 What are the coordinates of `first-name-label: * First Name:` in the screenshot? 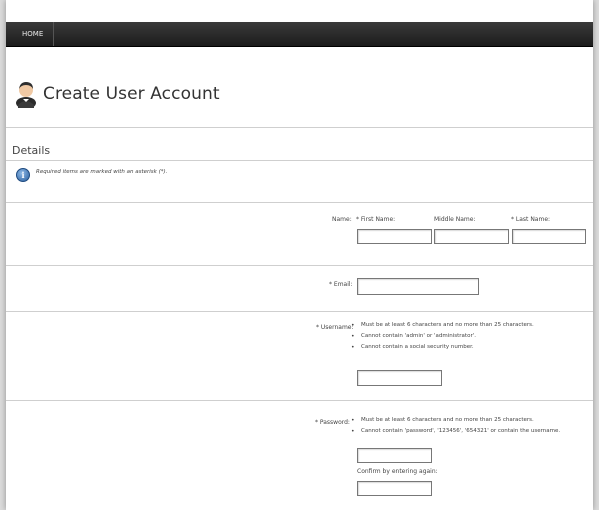 It's located at (376, 219).